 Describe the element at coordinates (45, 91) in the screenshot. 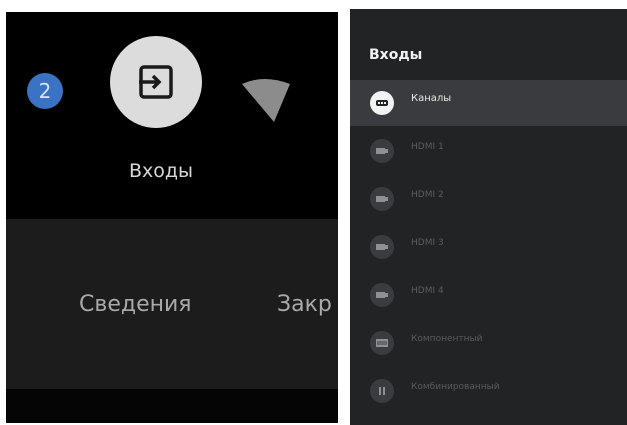

I see `notification-badge: 2` at that location.